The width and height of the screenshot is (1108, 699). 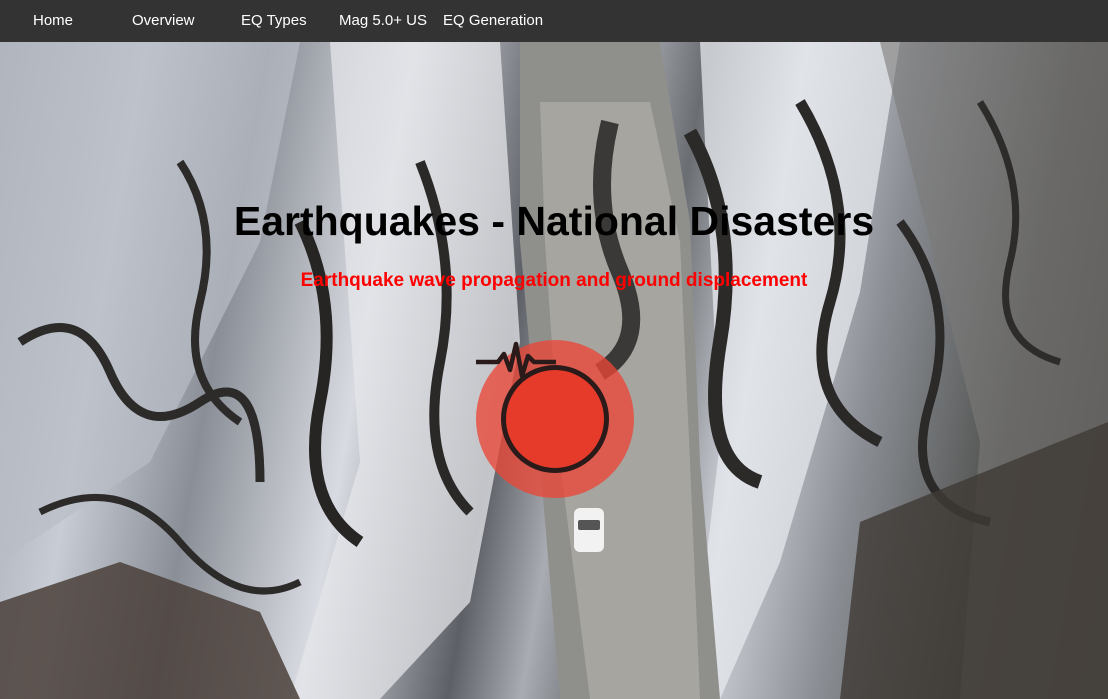 I want to click on page-title: Earthquakes - National Disasters, so click(x=554, y=221).